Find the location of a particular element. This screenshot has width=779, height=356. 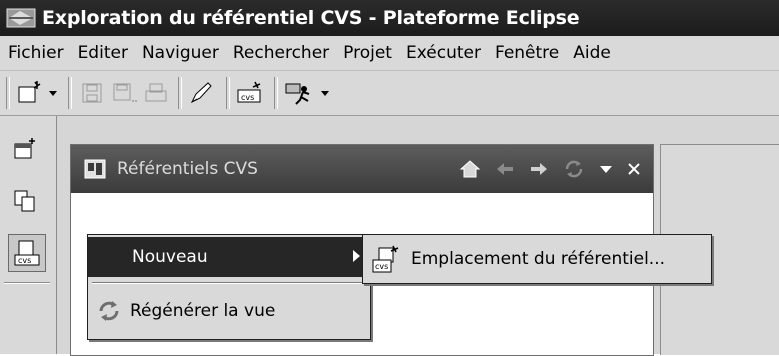

cvs-button: cvs is located at coordinates (249, 93).